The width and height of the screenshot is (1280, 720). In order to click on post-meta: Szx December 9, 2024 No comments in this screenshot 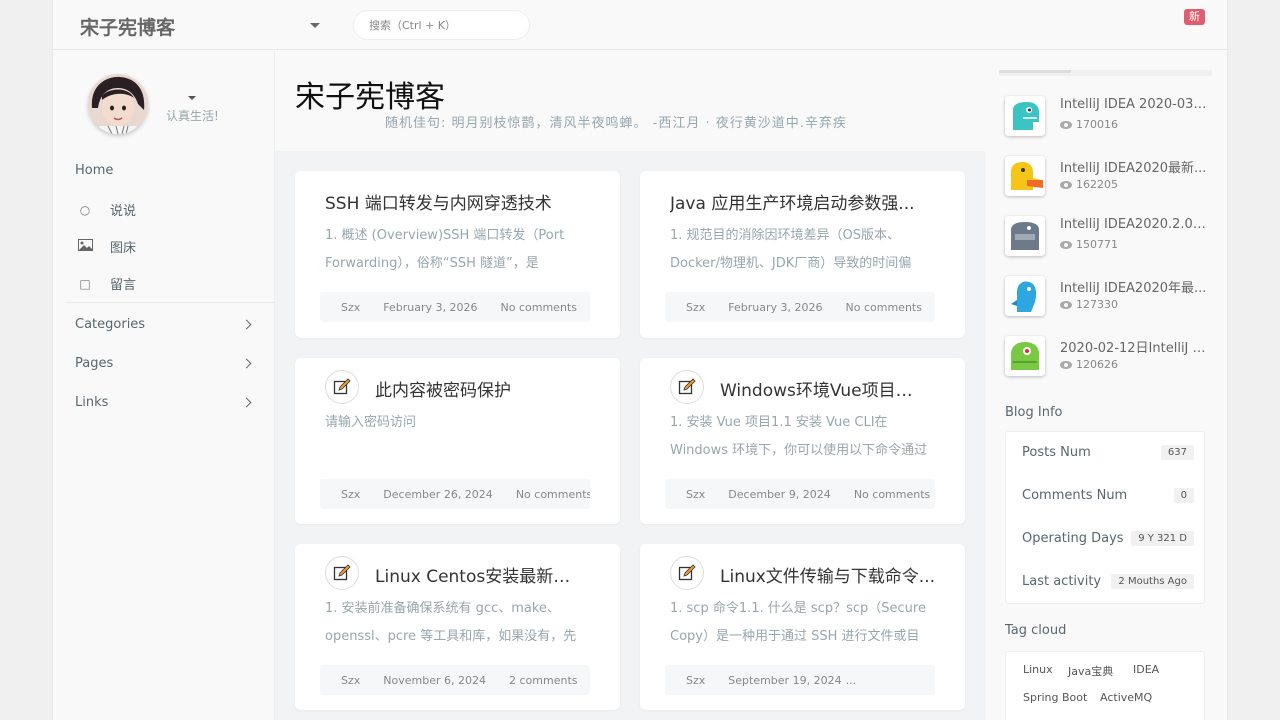, I will do `click(800, 494)`.